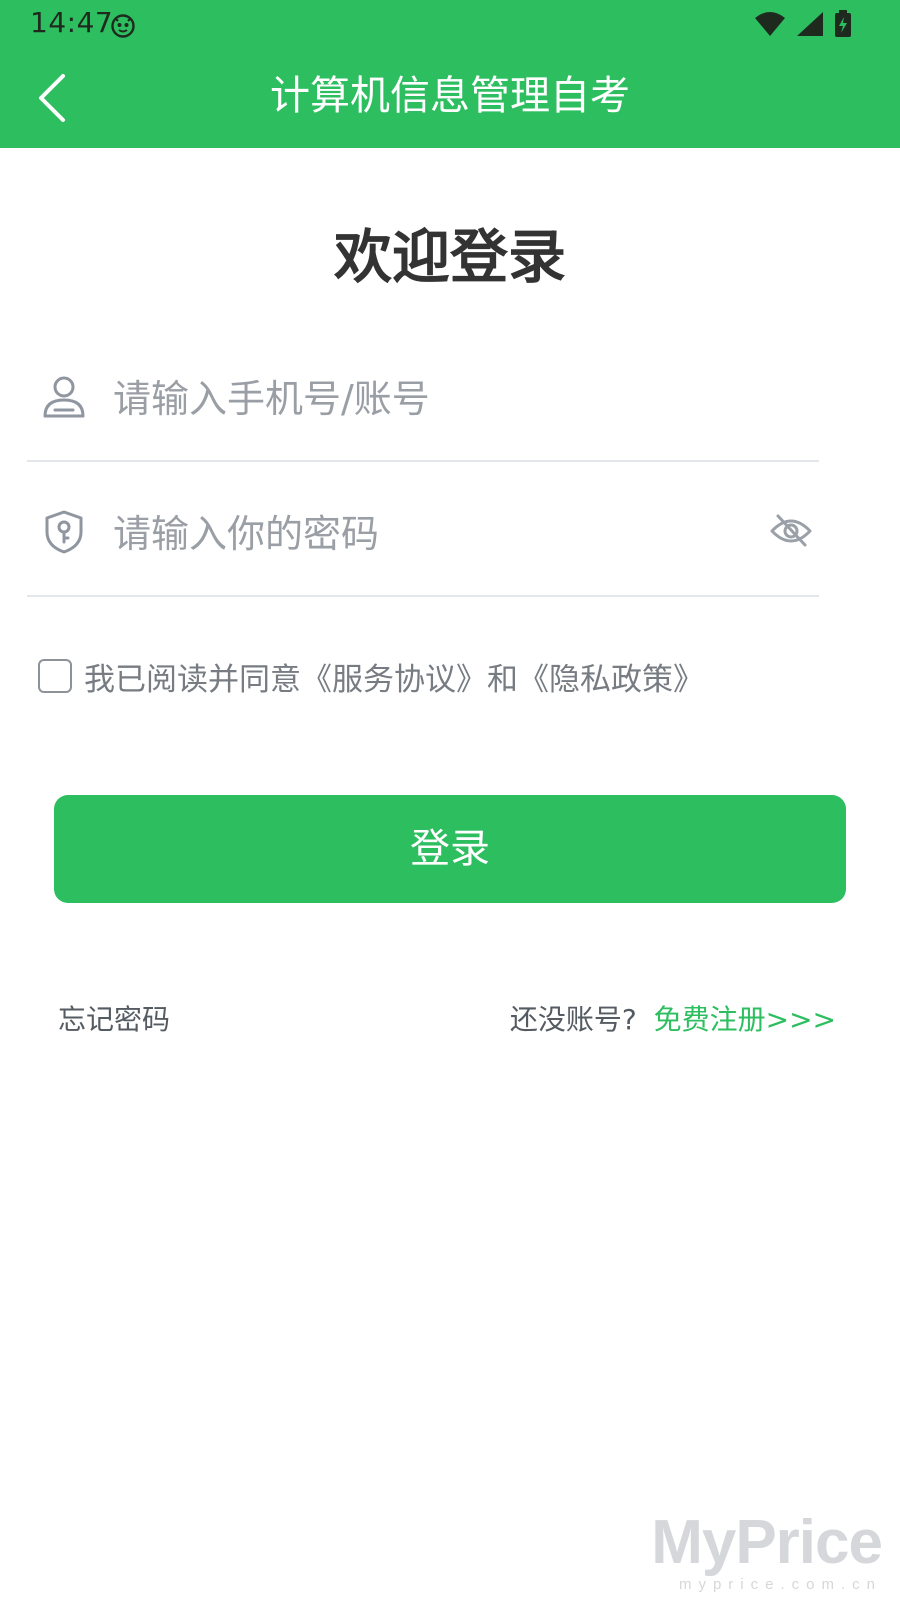 Image resolution: width=900 pixels, height=1600 pixels. Describe the element at coordinates (64, 397) in the screenshot. I see `user-icon` at that location.